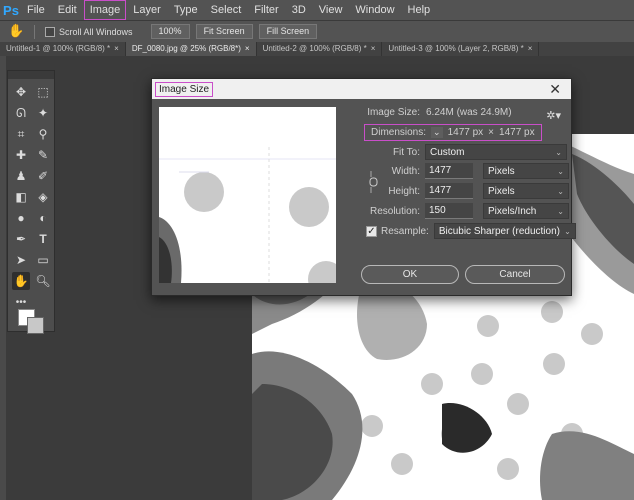 The height and width of the screenshot is (500, 634). Describe the element at coordinates (34, 31) in the screenshot. I see `divider` at that location.